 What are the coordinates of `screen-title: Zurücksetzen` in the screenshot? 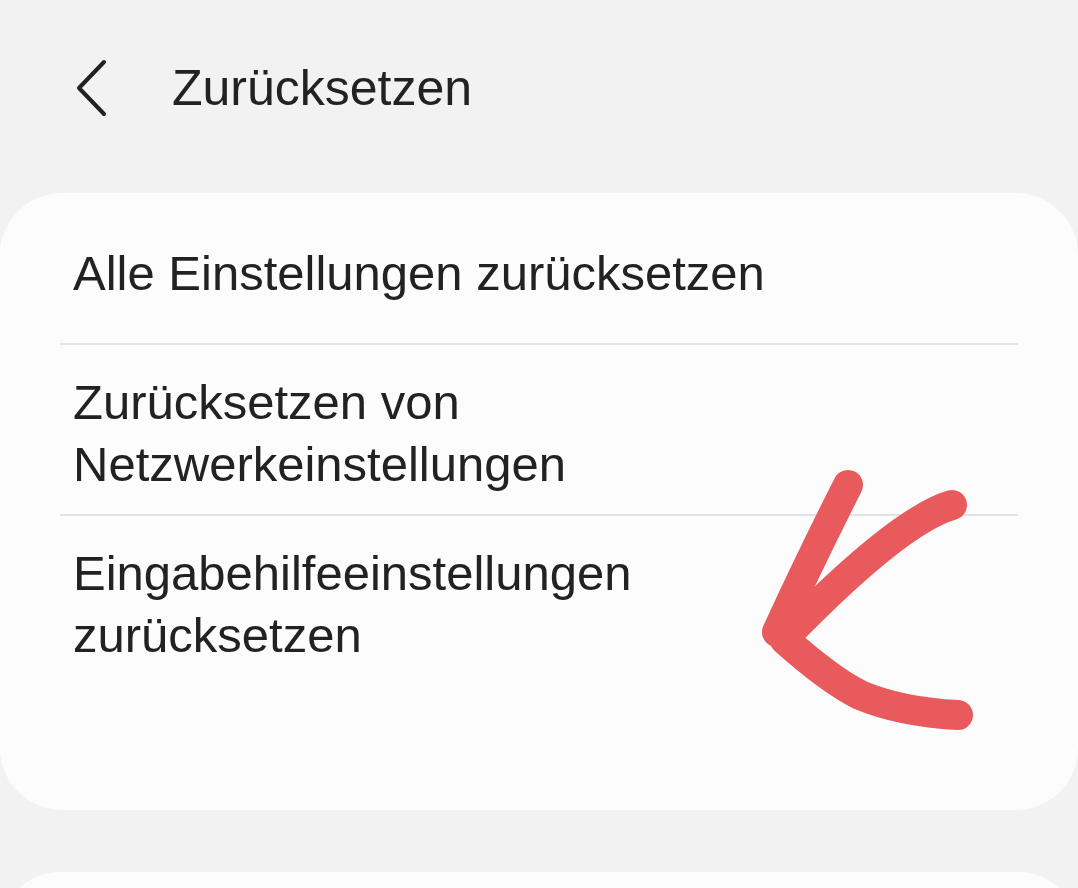 It's located at (322, 88).